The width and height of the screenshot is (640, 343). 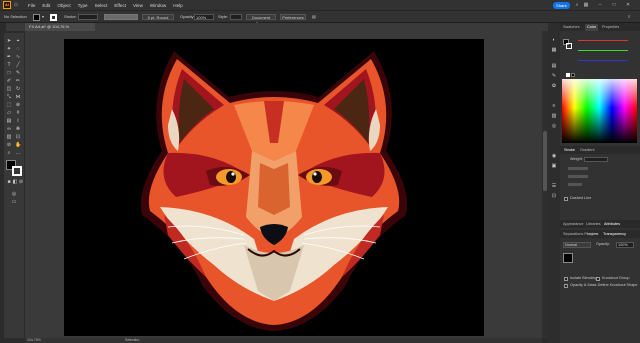 I want to click on arrange-docs-icon: ▤, so click(x=314, y=17).